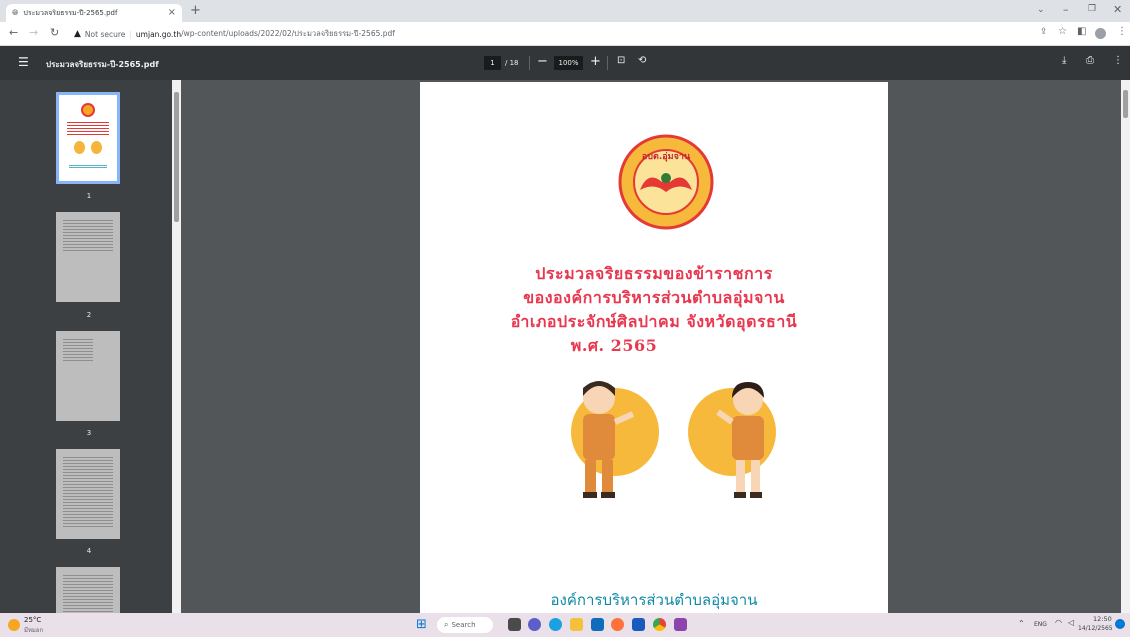 The height and width of the screenshot is (637, 1130). I want to click on volume-icon: ◁, so click(1071, 623).